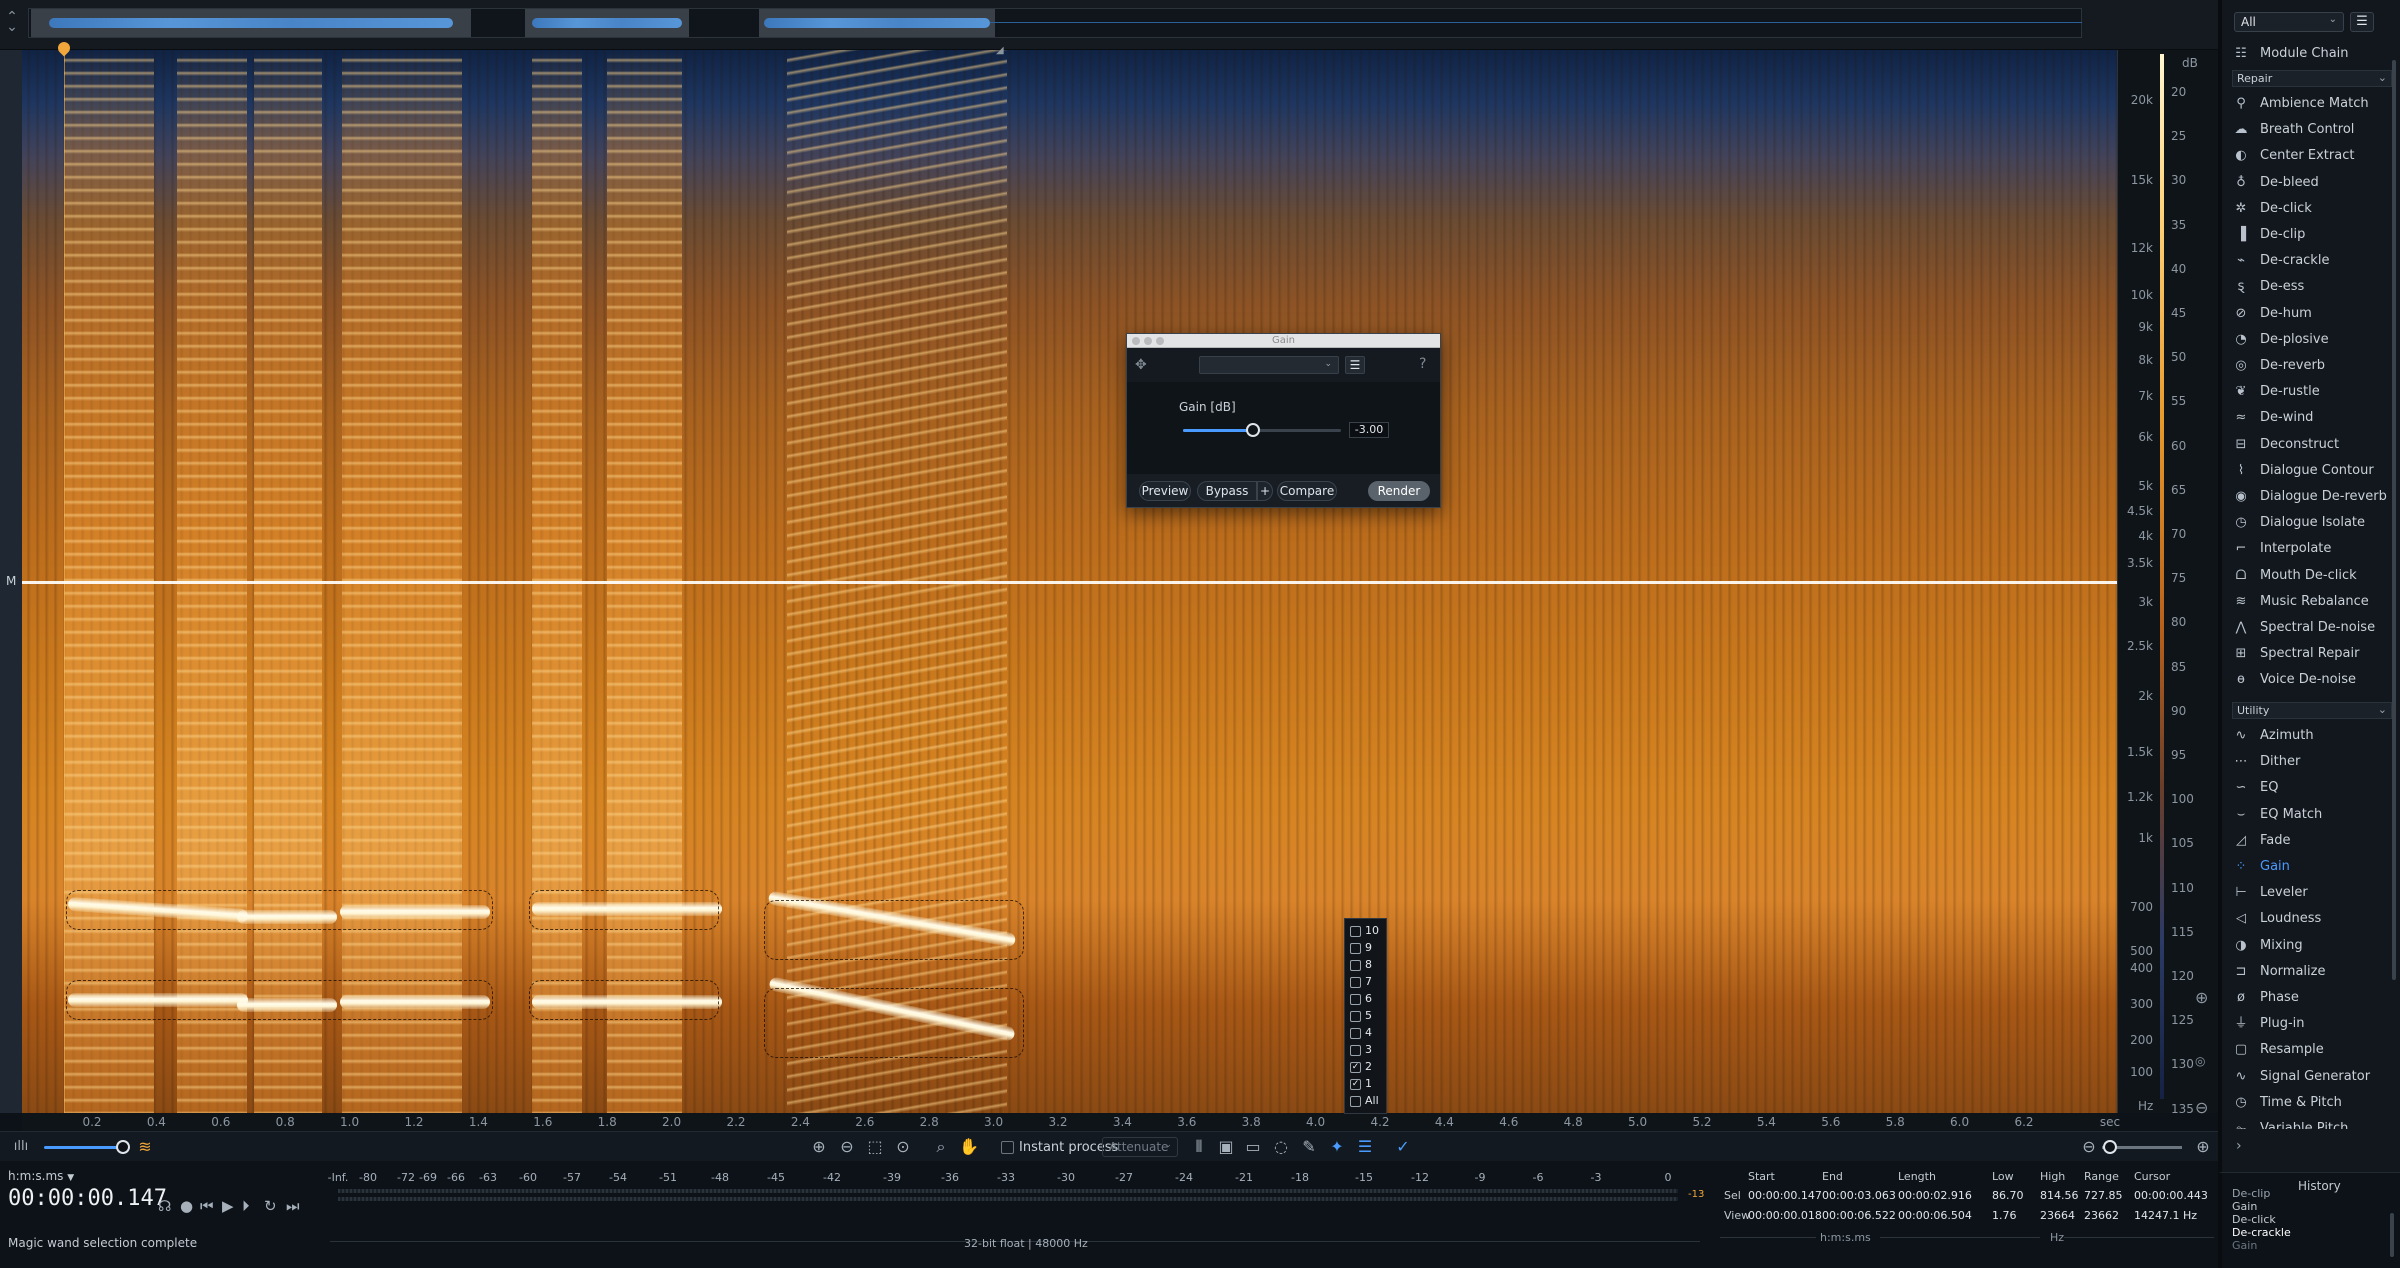 The height and width of the screenshot is (1268, 2400). What do you see at coordinates (1269, 365) in the screenshot?
I see `preset-select: ⌄` at bounding box center [1269, 365].